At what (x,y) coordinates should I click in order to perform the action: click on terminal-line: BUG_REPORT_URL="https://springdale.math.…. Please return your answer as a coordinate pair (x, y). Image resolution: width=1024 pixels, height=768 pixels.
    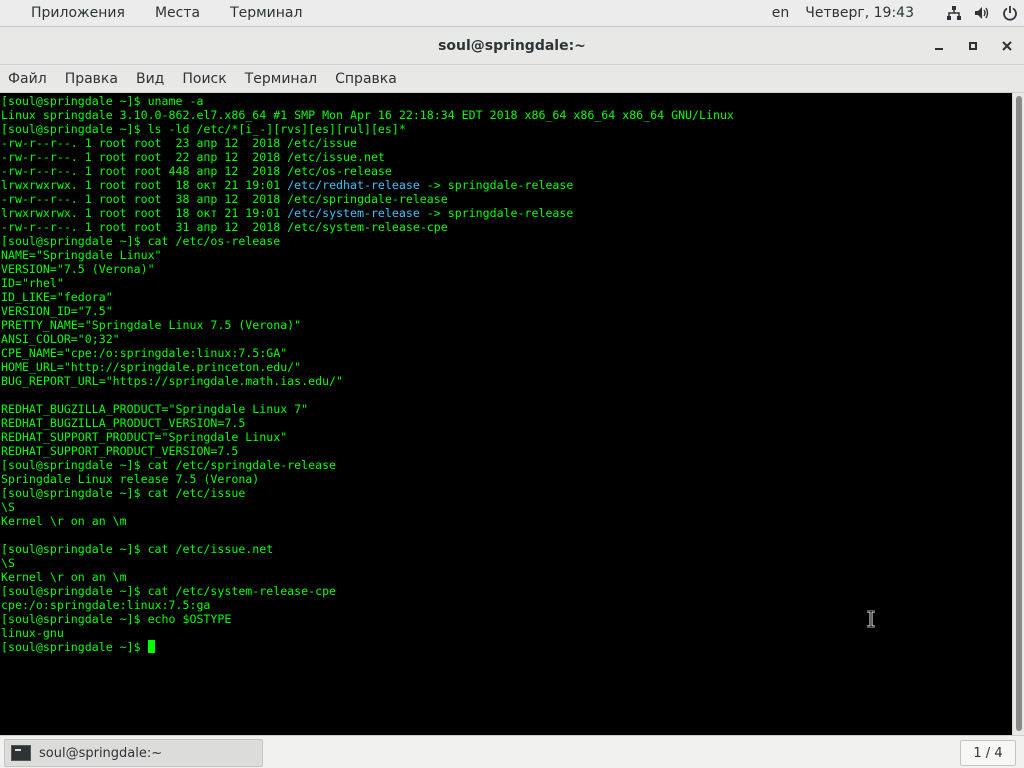
    Looking at the image, I should click on (506, 381).